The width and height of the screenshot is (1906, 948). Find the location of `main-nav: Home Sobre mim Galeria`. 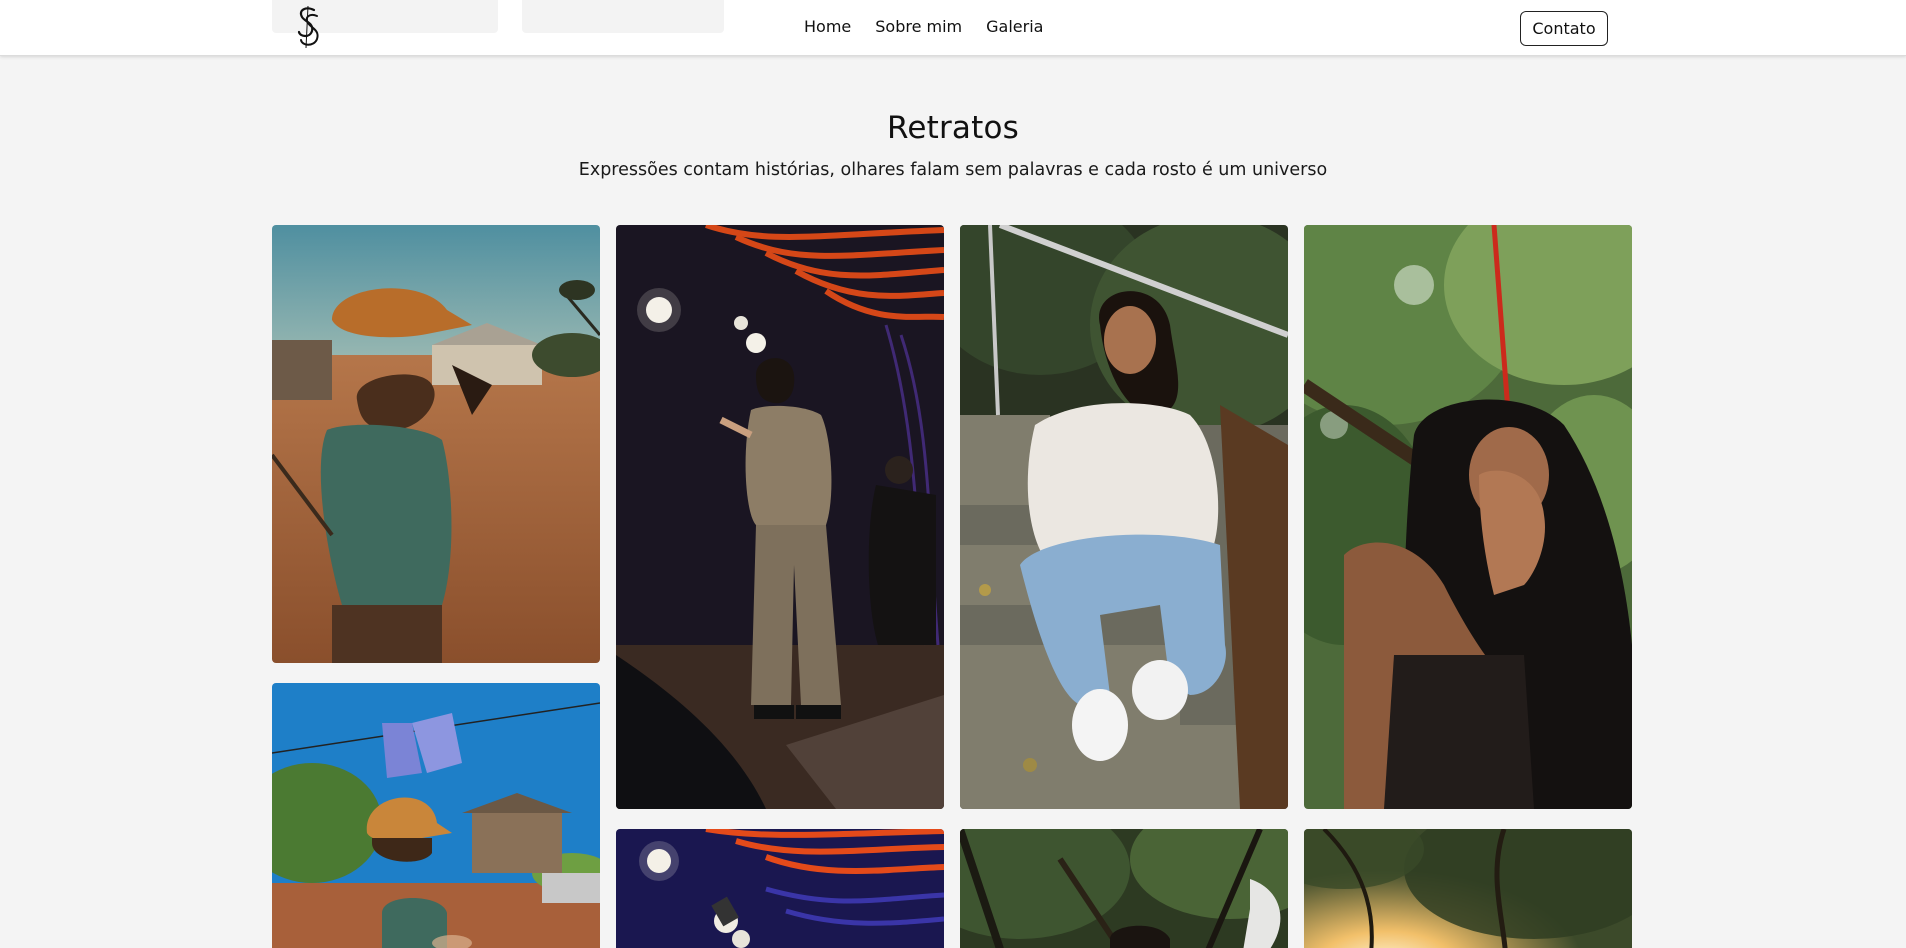

main-nav: Home Sobre mim Galeria is located at coordinates (923, 27).